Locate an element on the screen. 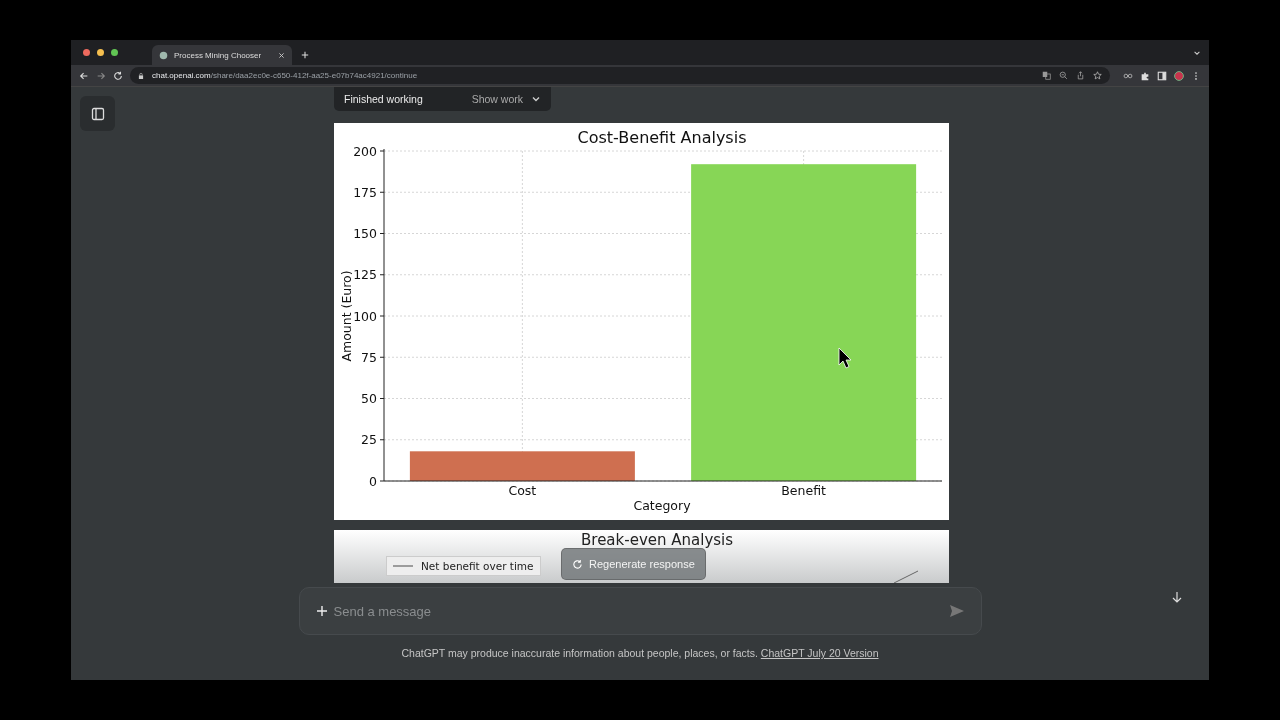  y-tick-label: 75 is located at coordinates (369, 357).